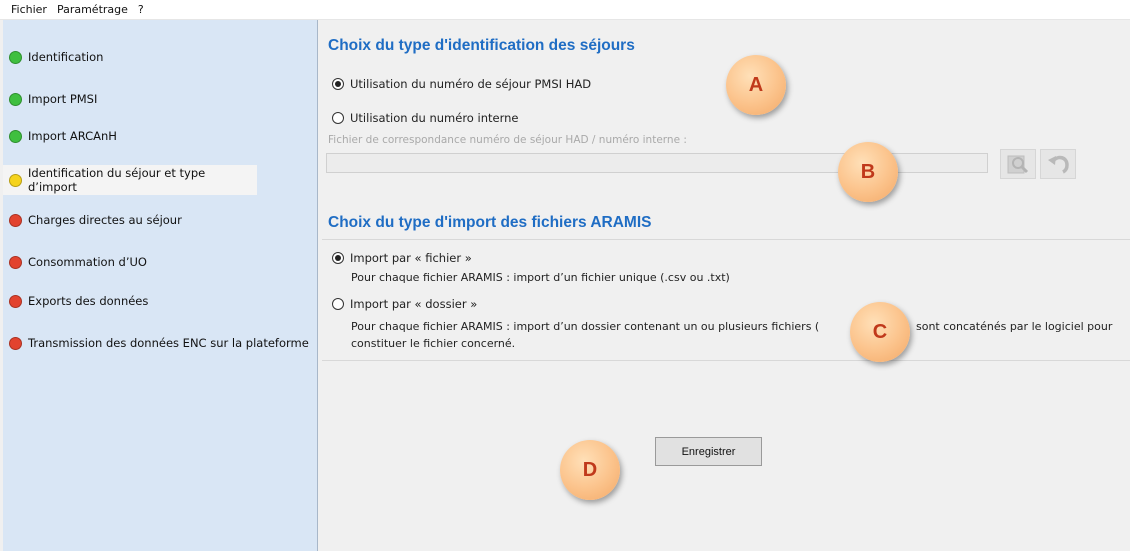 The image size is (1130, 551). What do you see at coordinates (105, 220) in the screenshot?
I see `sidebar-item-label: Charges directes au séjour` at bounding box center [105, 220].